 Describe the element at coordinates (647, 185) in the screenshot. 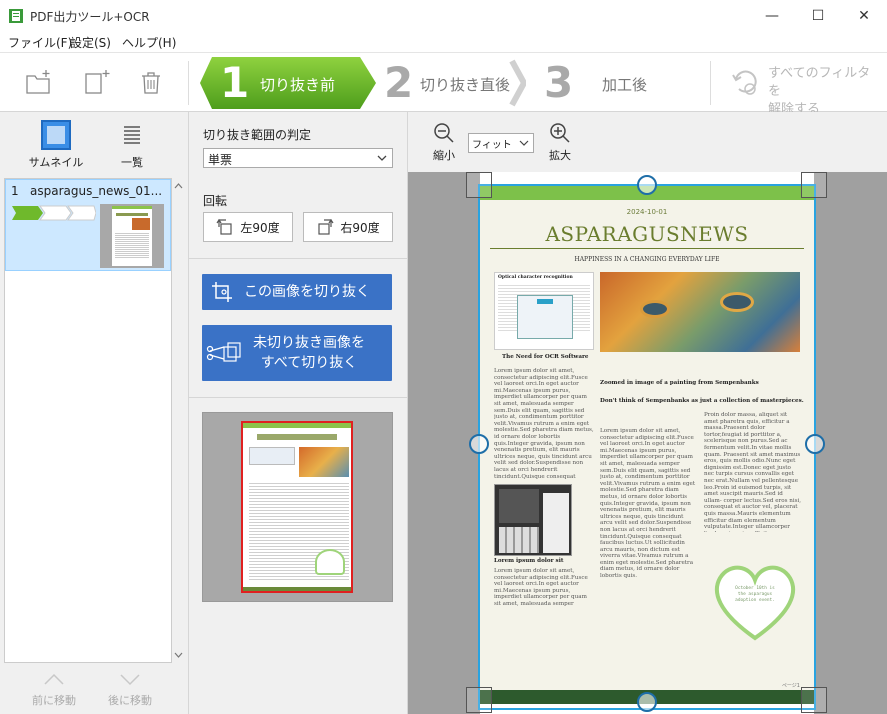

I see `crop-handle-top` at that location.